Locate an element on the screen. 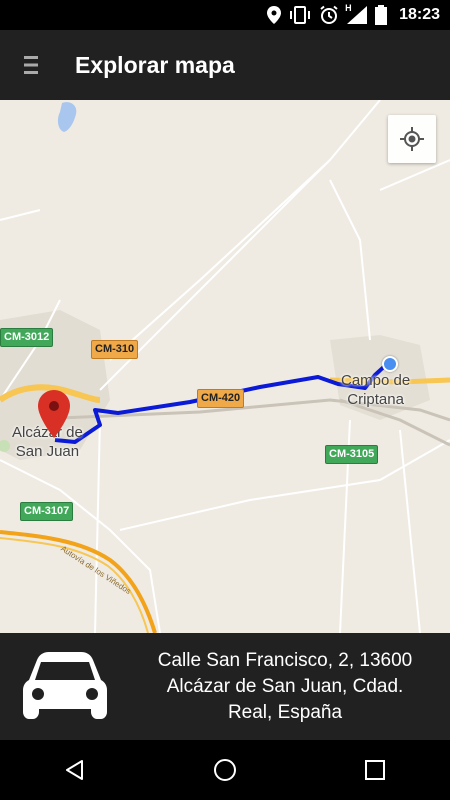  home-icon is located at coordinates (225, 770).